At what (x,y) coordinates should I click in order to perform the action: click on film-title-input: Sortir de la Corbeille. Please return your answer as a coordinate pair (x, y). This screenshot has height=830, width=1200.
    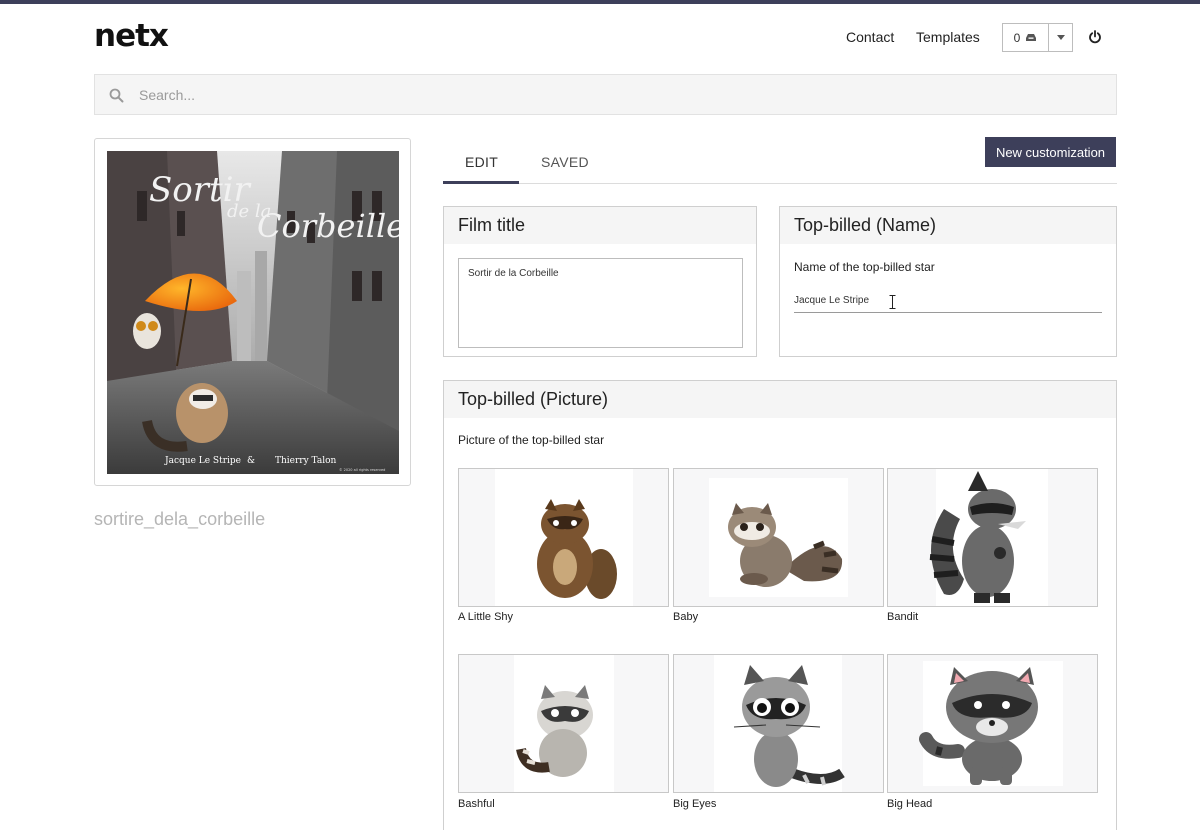
    Looking at the image, I should click on (600, 303).